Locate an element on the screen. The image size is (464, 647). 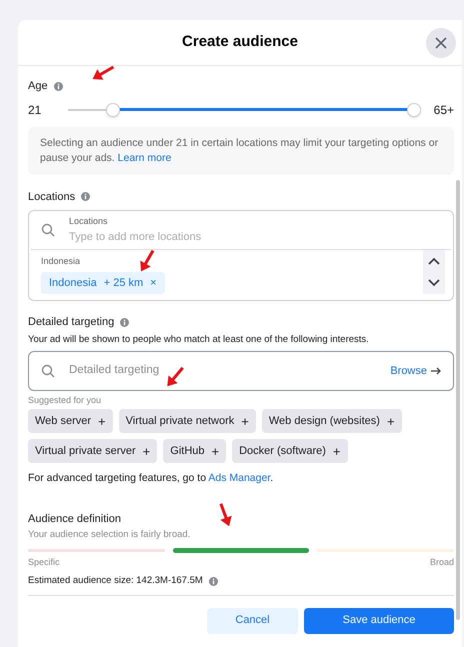
detailed-targeting-label: Detailed targeting is located at coordinates (71, 322).